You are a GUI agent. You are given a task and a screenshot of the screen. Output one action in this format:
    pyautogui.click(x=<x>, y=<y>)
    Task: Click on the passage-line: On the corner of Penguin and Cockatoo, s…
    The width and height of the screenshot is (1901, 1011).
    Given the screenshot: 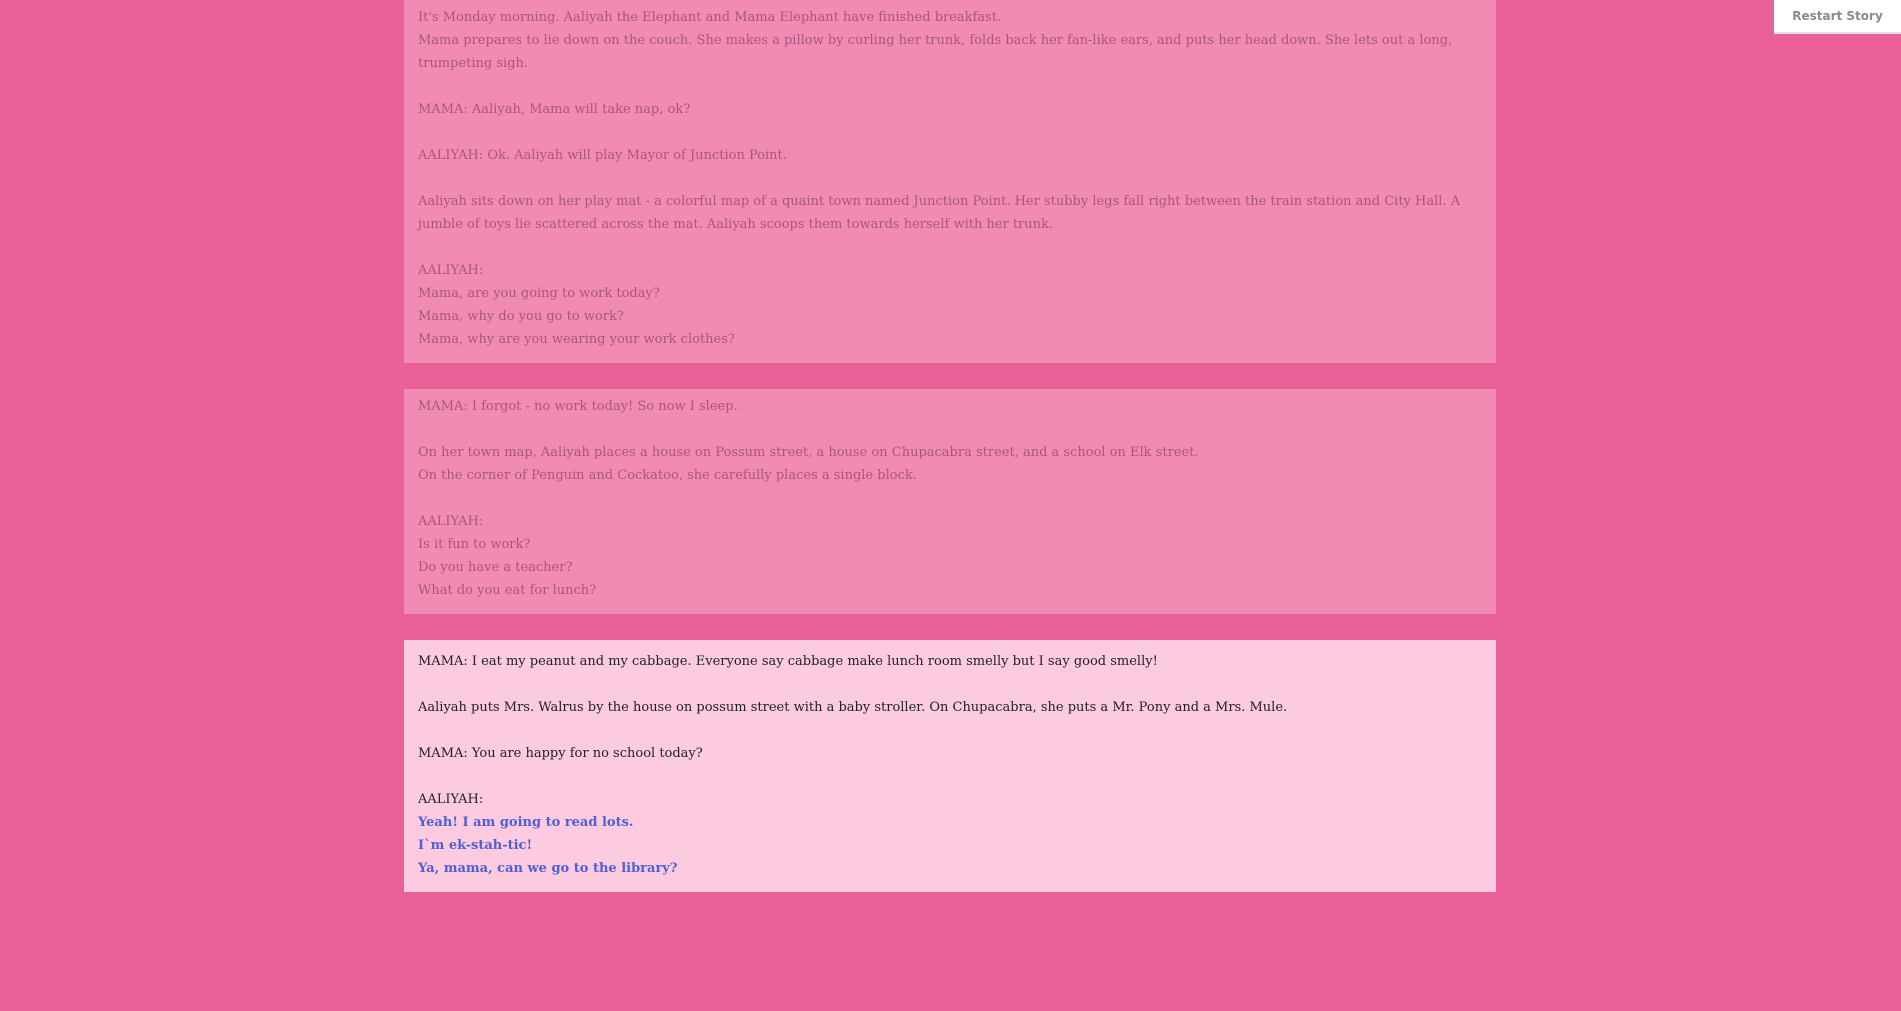 What is the action you would take?
    pyautogui.click(x=667, y=475)
    